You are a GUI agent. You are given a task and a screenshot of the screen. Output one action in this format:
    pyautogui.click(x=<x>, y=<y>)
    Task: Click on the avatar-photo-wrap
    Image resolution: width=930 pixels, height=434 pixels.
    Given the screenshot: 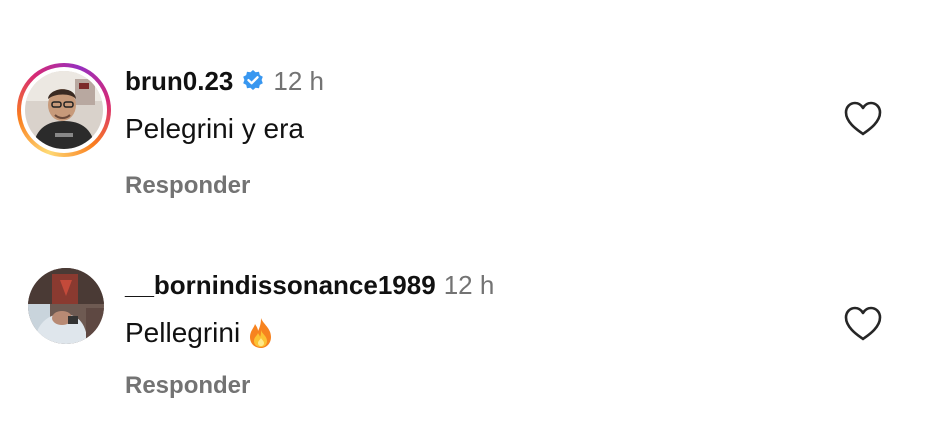 What is the action you would take?
    pyautogui.click(x=66, y=306)
    